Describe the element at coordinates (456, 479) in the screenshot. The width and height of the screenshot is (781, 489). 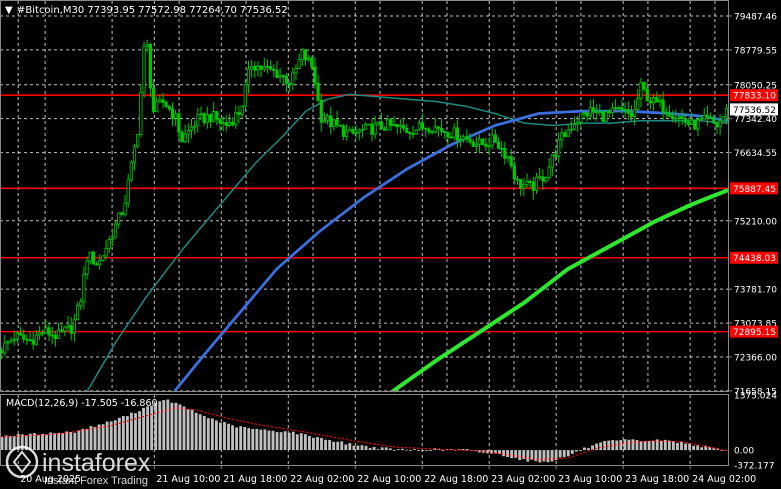
I see `time-tick-label: 22 Aug 18:00` at that location.